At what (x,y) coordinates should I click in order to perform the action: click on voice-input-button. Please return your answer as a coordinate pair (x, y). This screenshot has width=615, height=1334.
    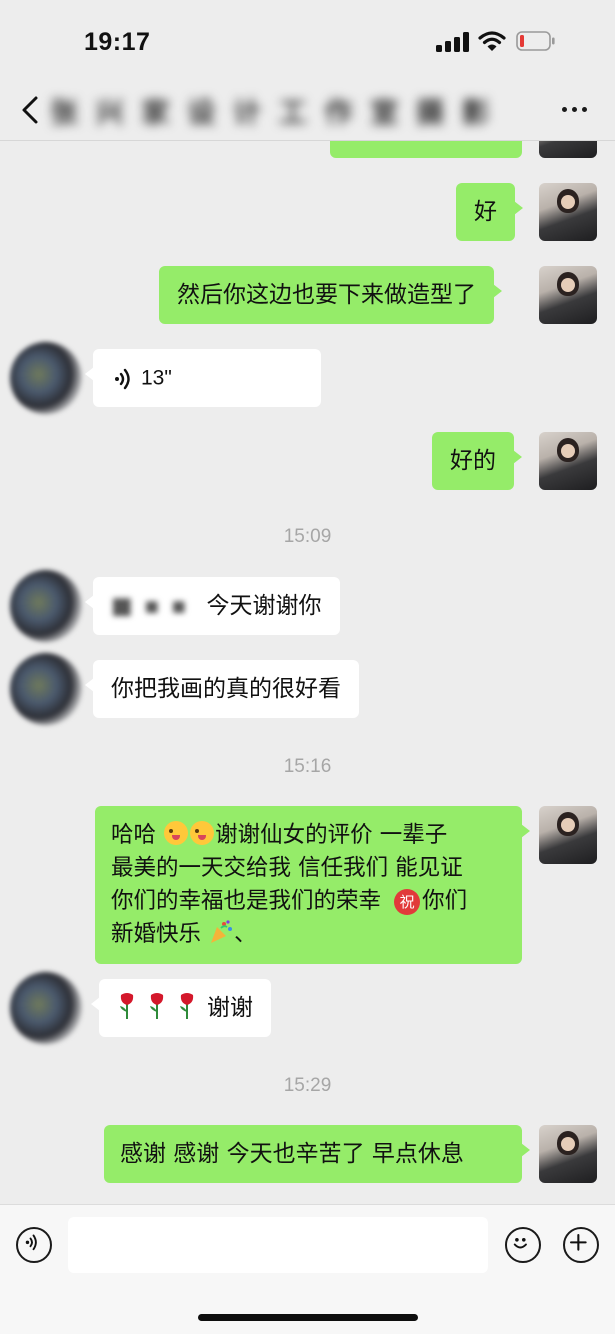
    Looking at the image, I should click on (34, 1245).